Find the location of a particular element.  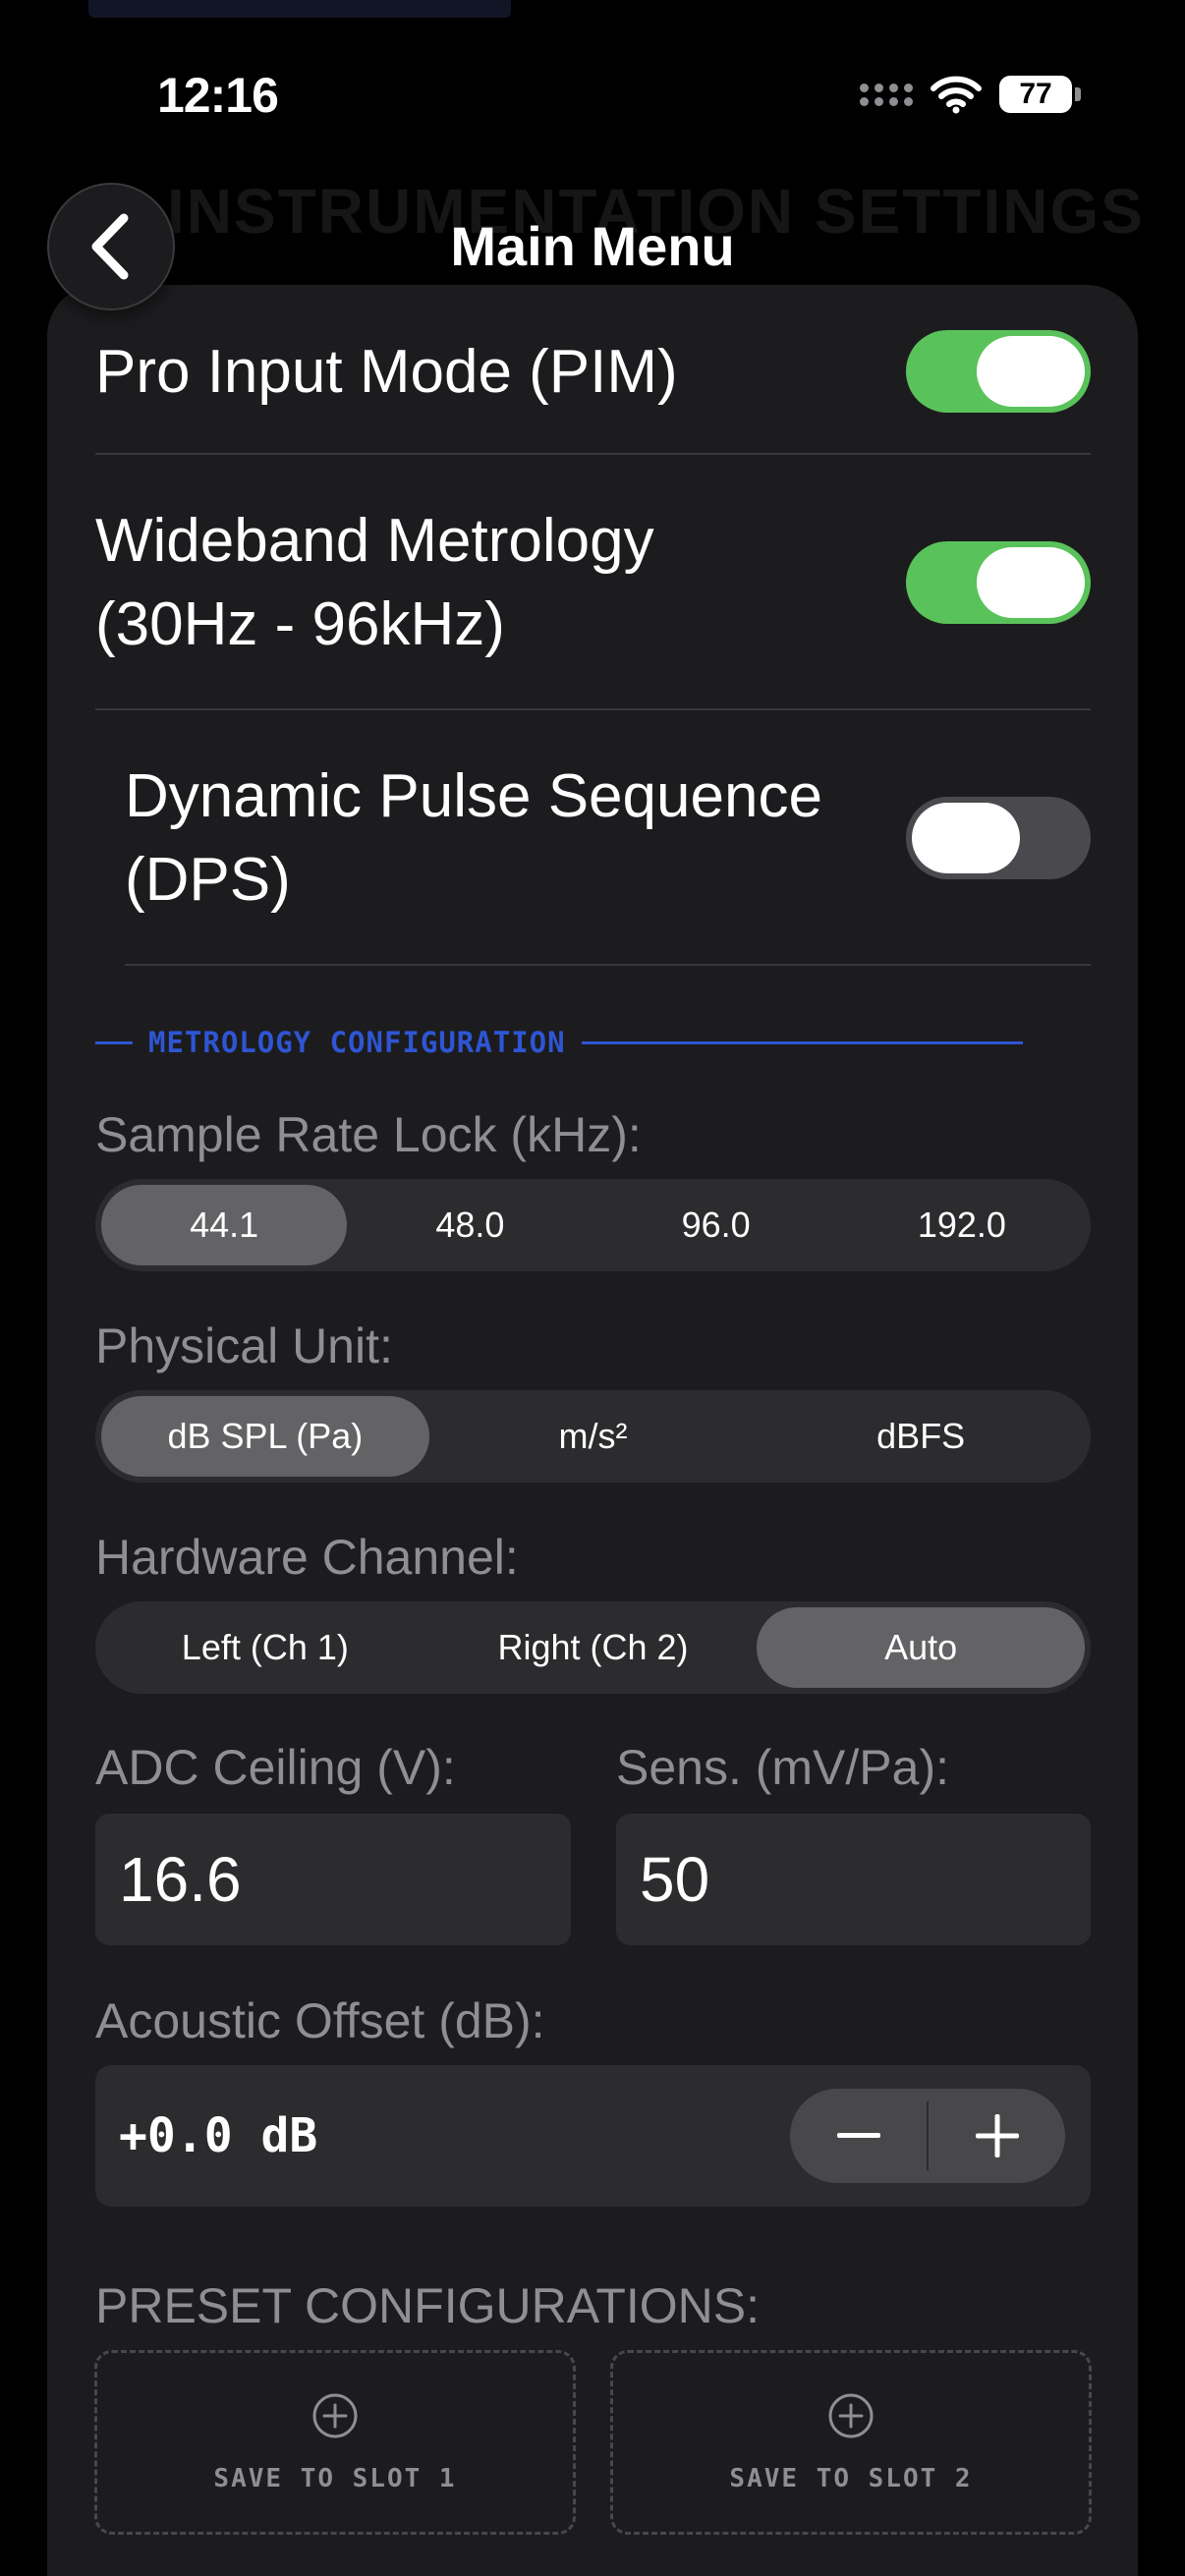

sample-rate-selector: 44.1 48.0 96.0 192.0 is located at coordinates (593, 1225).